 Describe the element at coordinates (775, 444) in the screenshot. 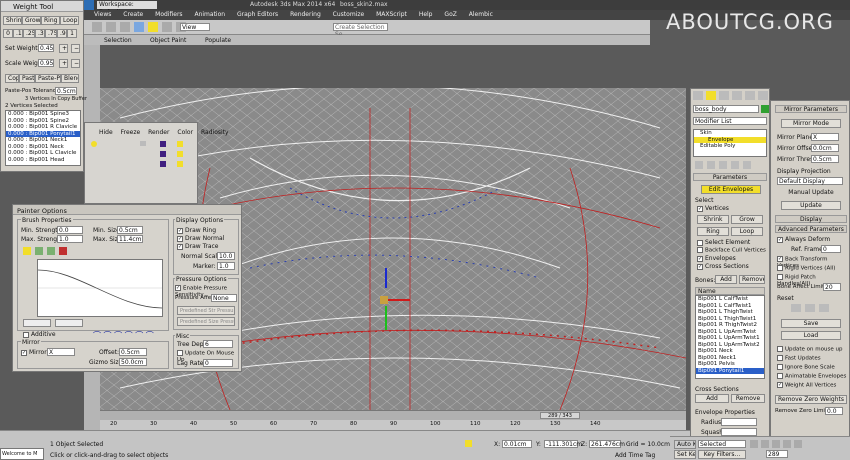

I see `play-icon` at that location.